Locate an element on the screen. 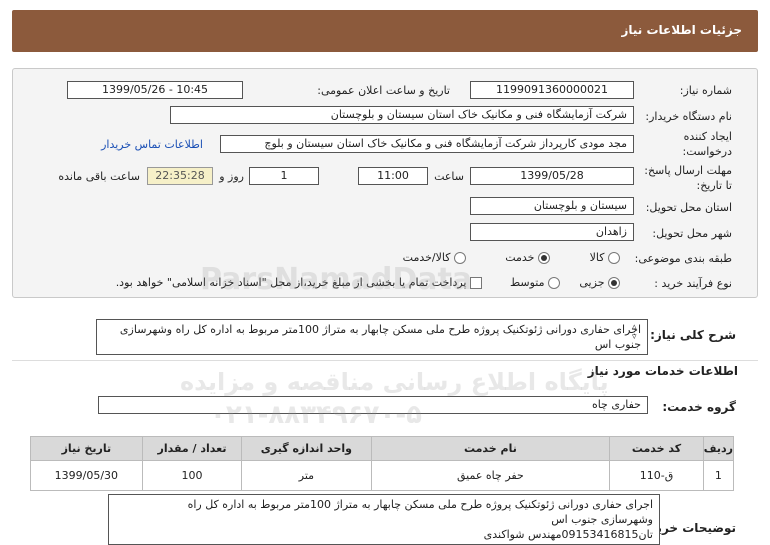  province-label: استان محل تحویل: is located at coordinates (688, 207).